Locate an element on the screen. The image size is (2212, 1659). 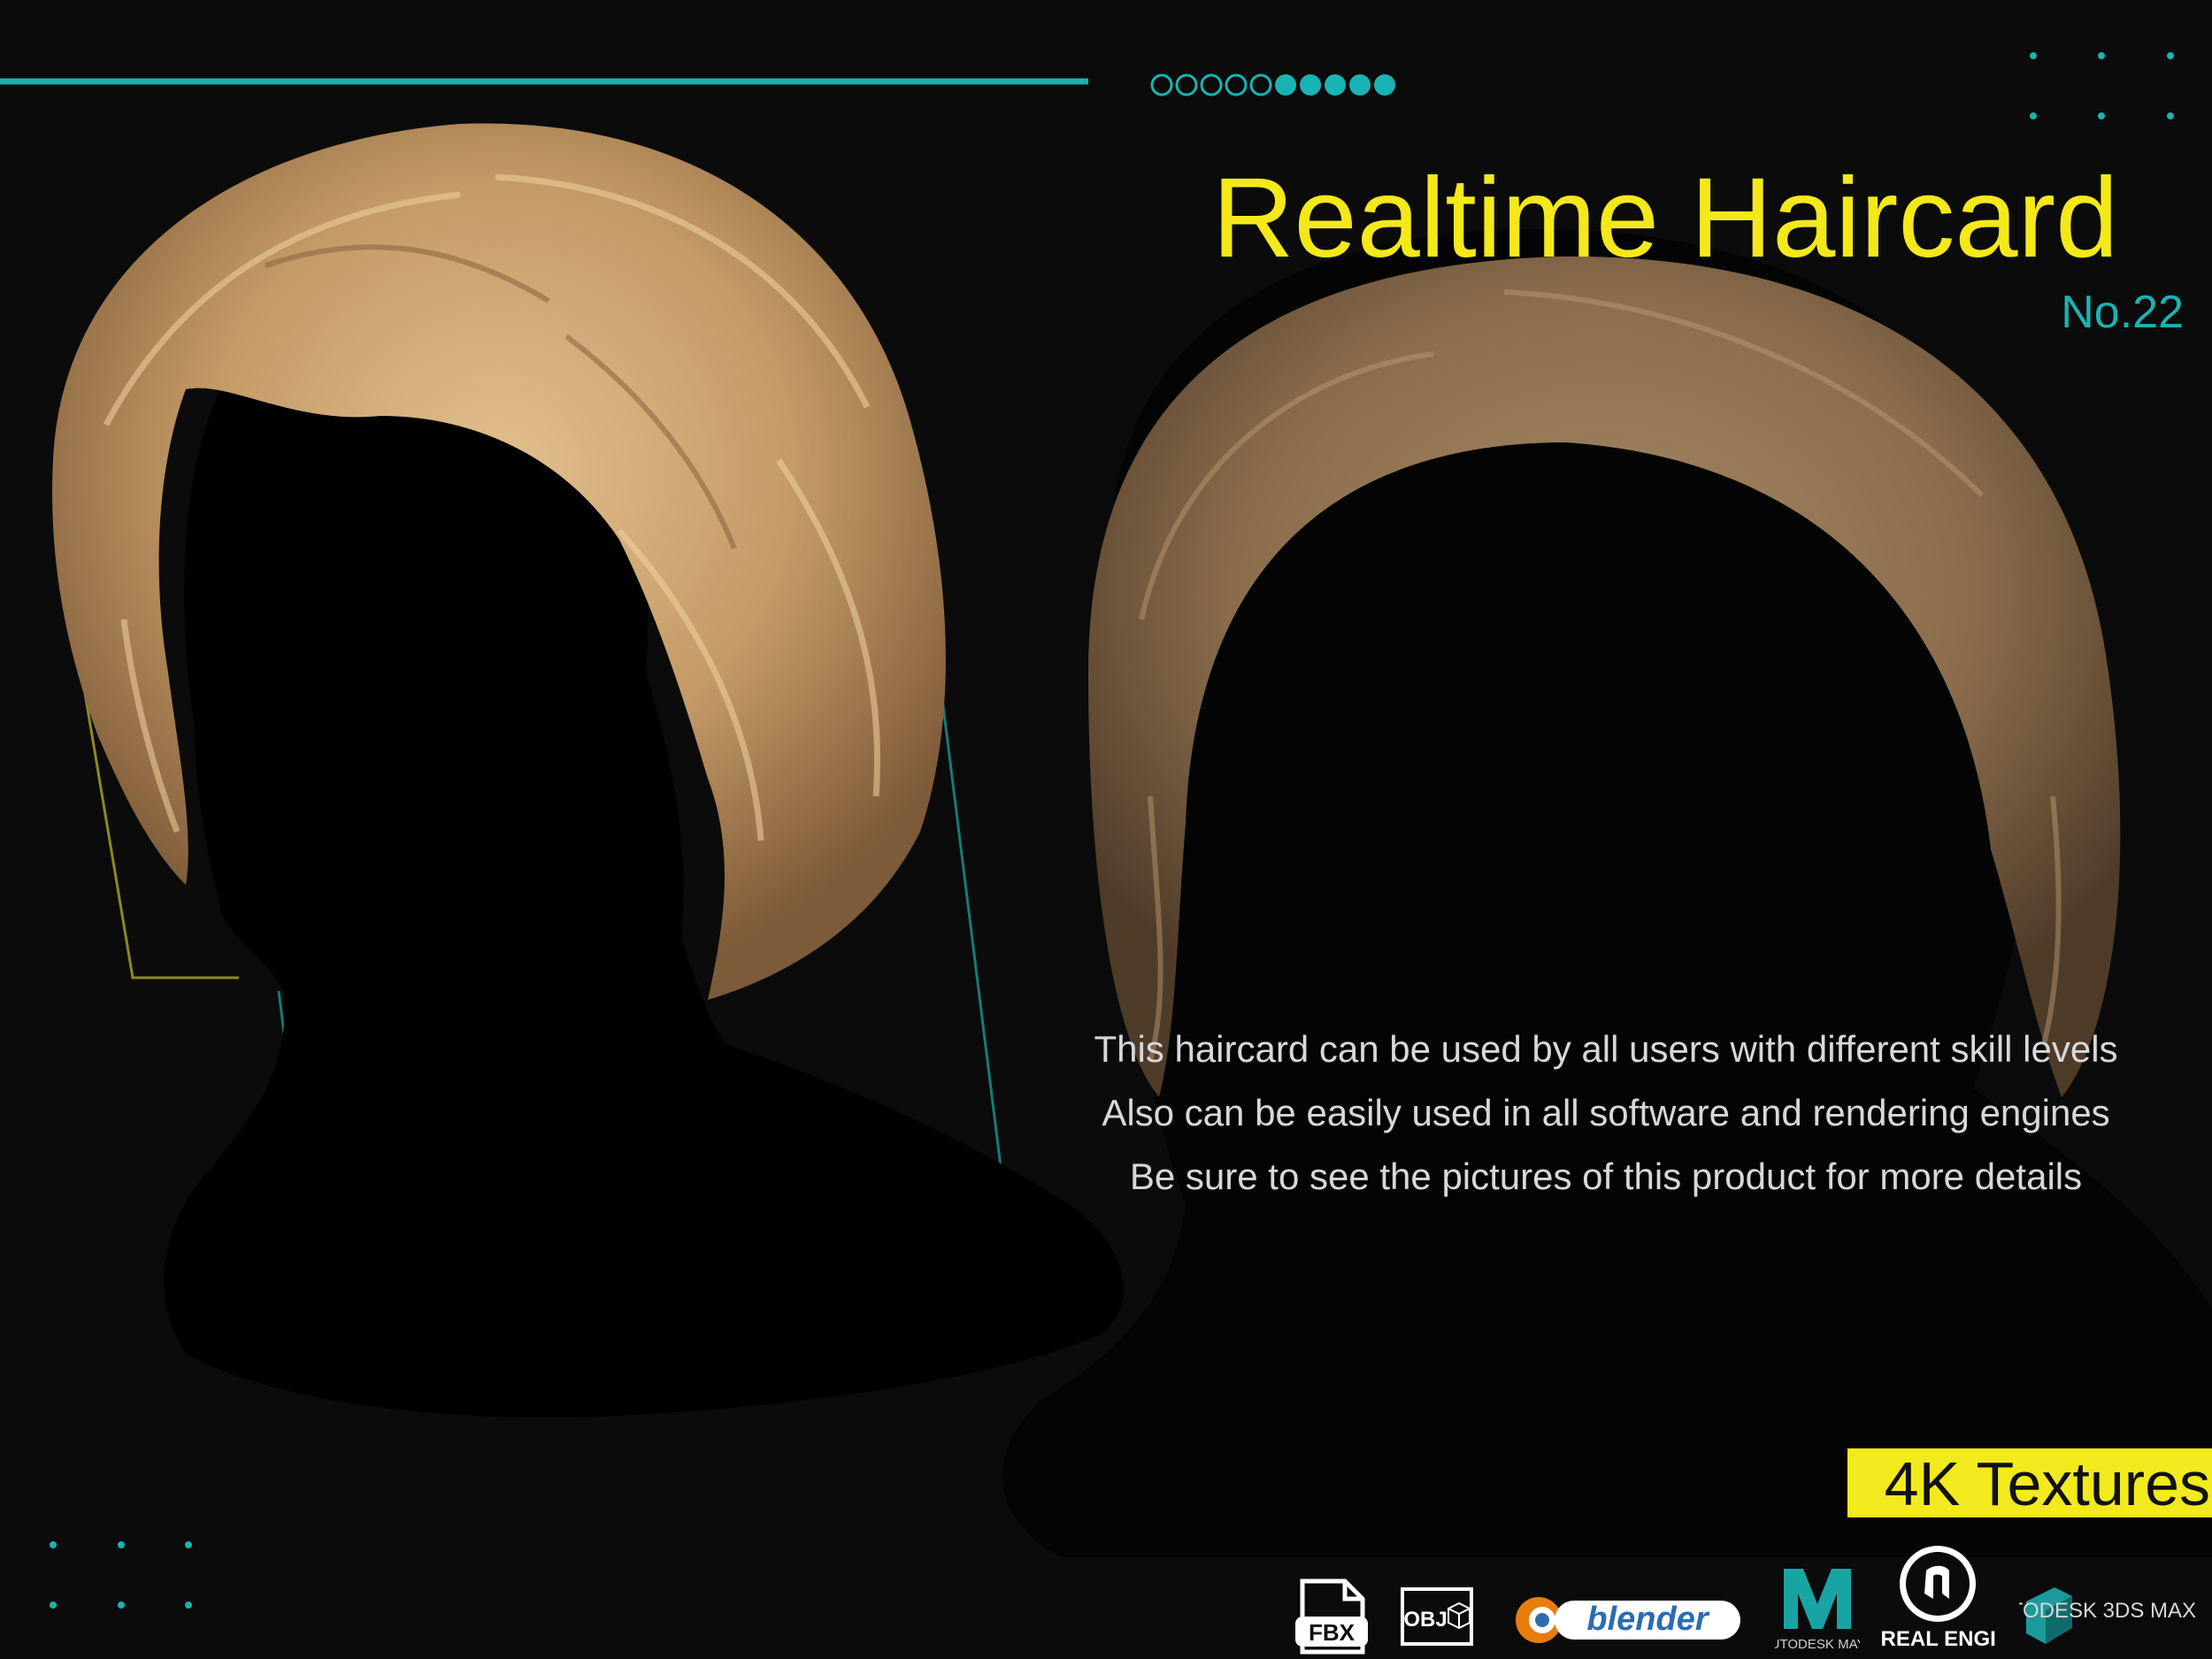
textures-badge: 4K Textures is located at coordinates (2029, 1483).